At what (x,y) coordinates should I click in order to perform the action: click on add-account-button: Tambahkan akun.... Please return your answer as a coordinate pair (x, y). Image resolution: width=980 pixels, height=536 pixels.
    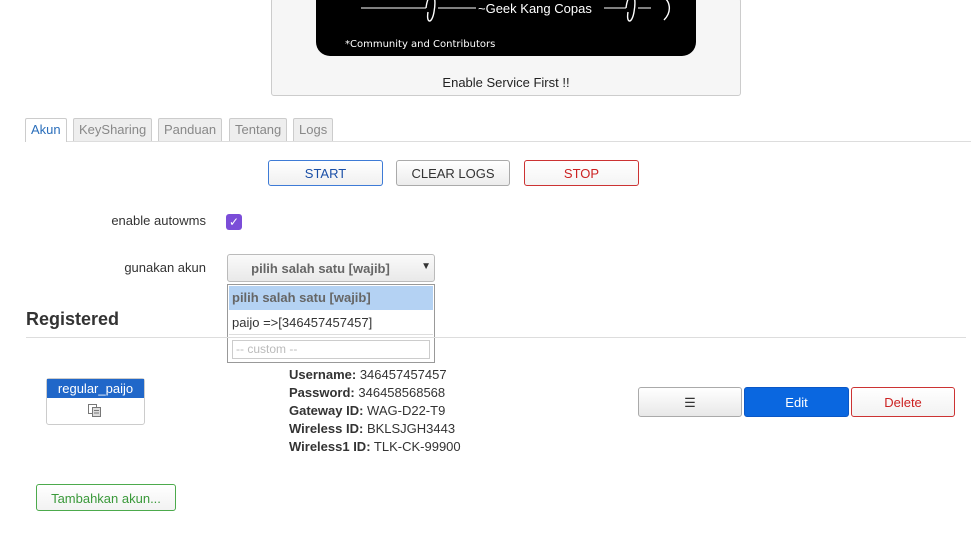
    Looking at the image, I should click on (106, 497).